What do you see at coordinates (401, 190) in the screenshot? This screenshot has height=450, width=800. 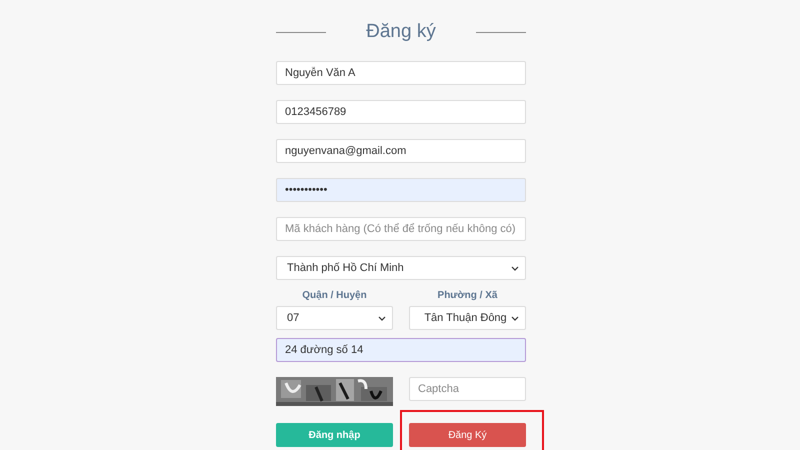 I see `input-field: •••••••••••` at bounding box center [401, 190].